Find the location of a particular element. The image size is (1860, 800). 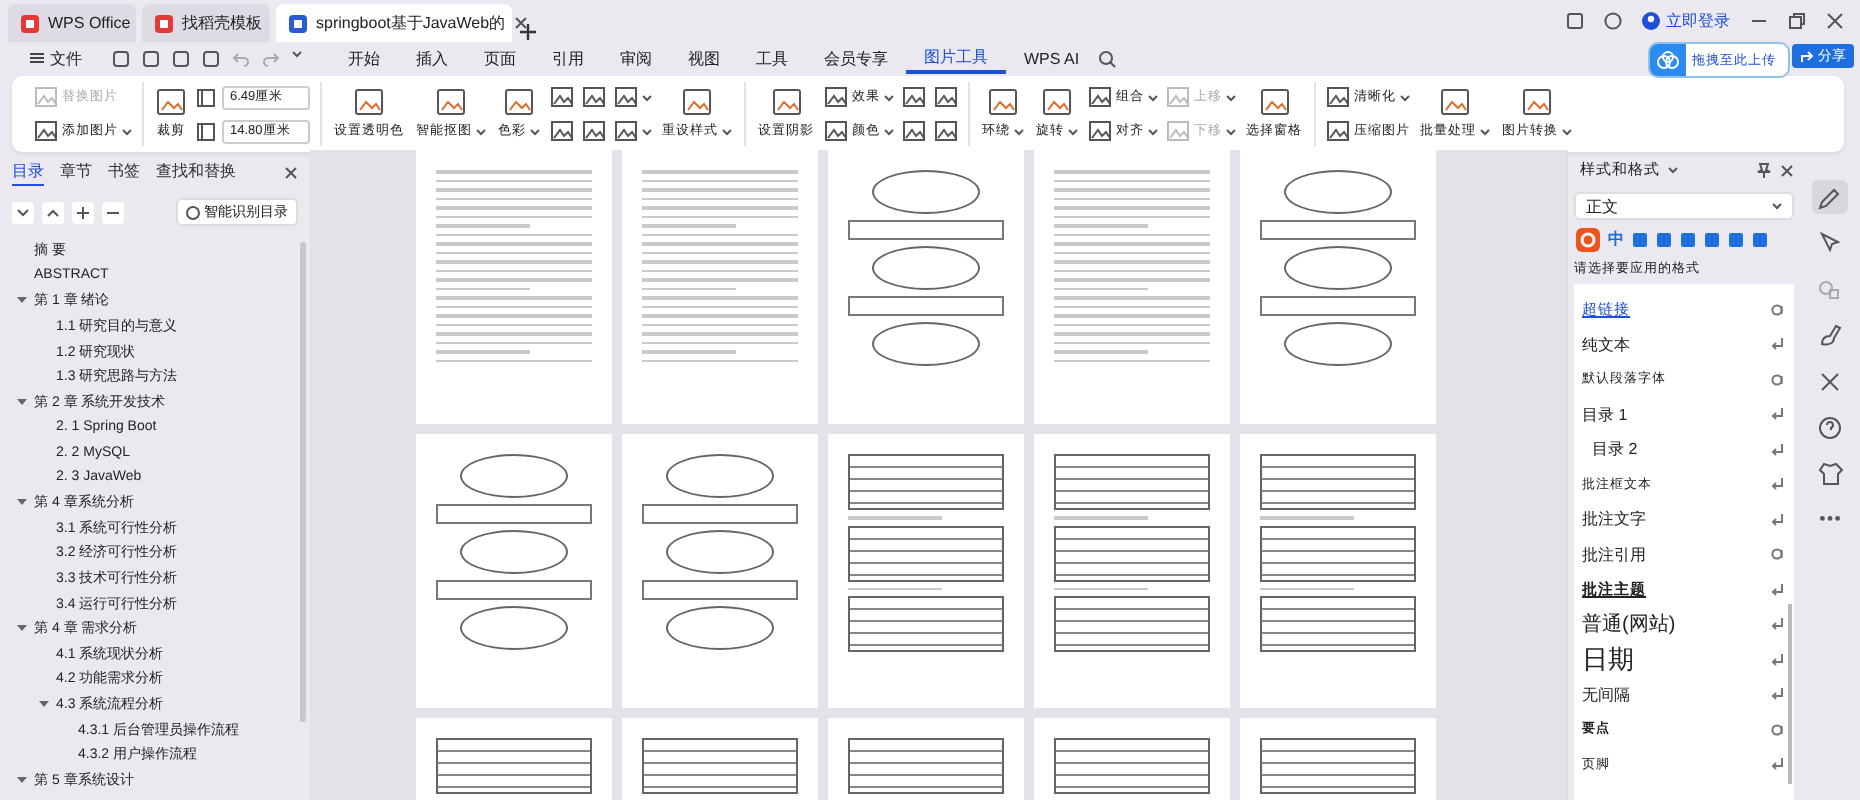

menu-tab: 引用 is located at coordinates (568, 58).